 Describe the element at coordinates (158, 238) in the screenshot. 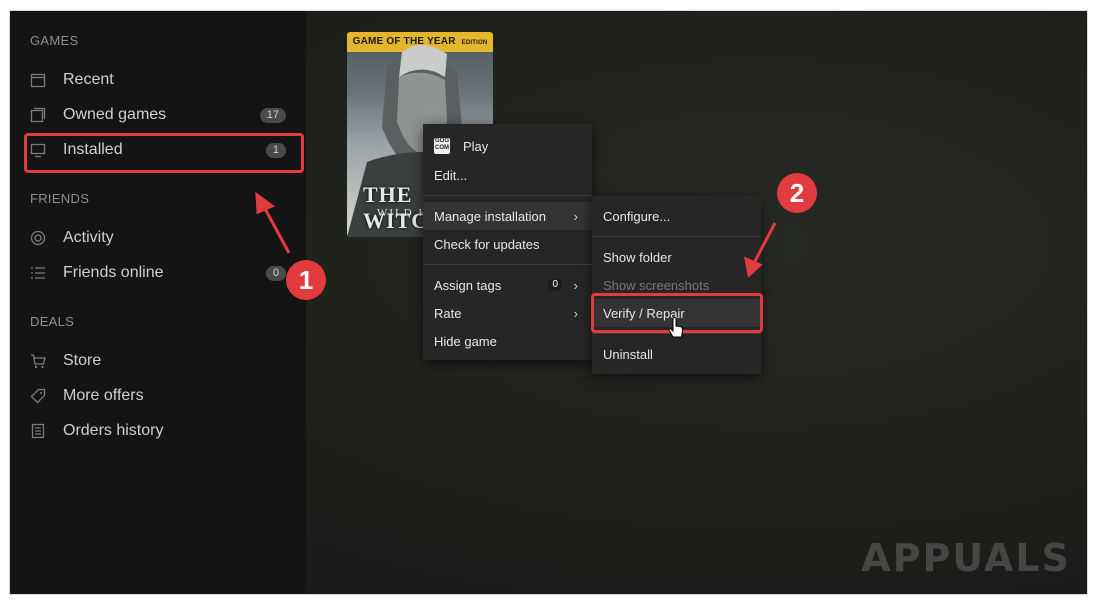

I see `sidebar-item-activity: Activity` at that location.